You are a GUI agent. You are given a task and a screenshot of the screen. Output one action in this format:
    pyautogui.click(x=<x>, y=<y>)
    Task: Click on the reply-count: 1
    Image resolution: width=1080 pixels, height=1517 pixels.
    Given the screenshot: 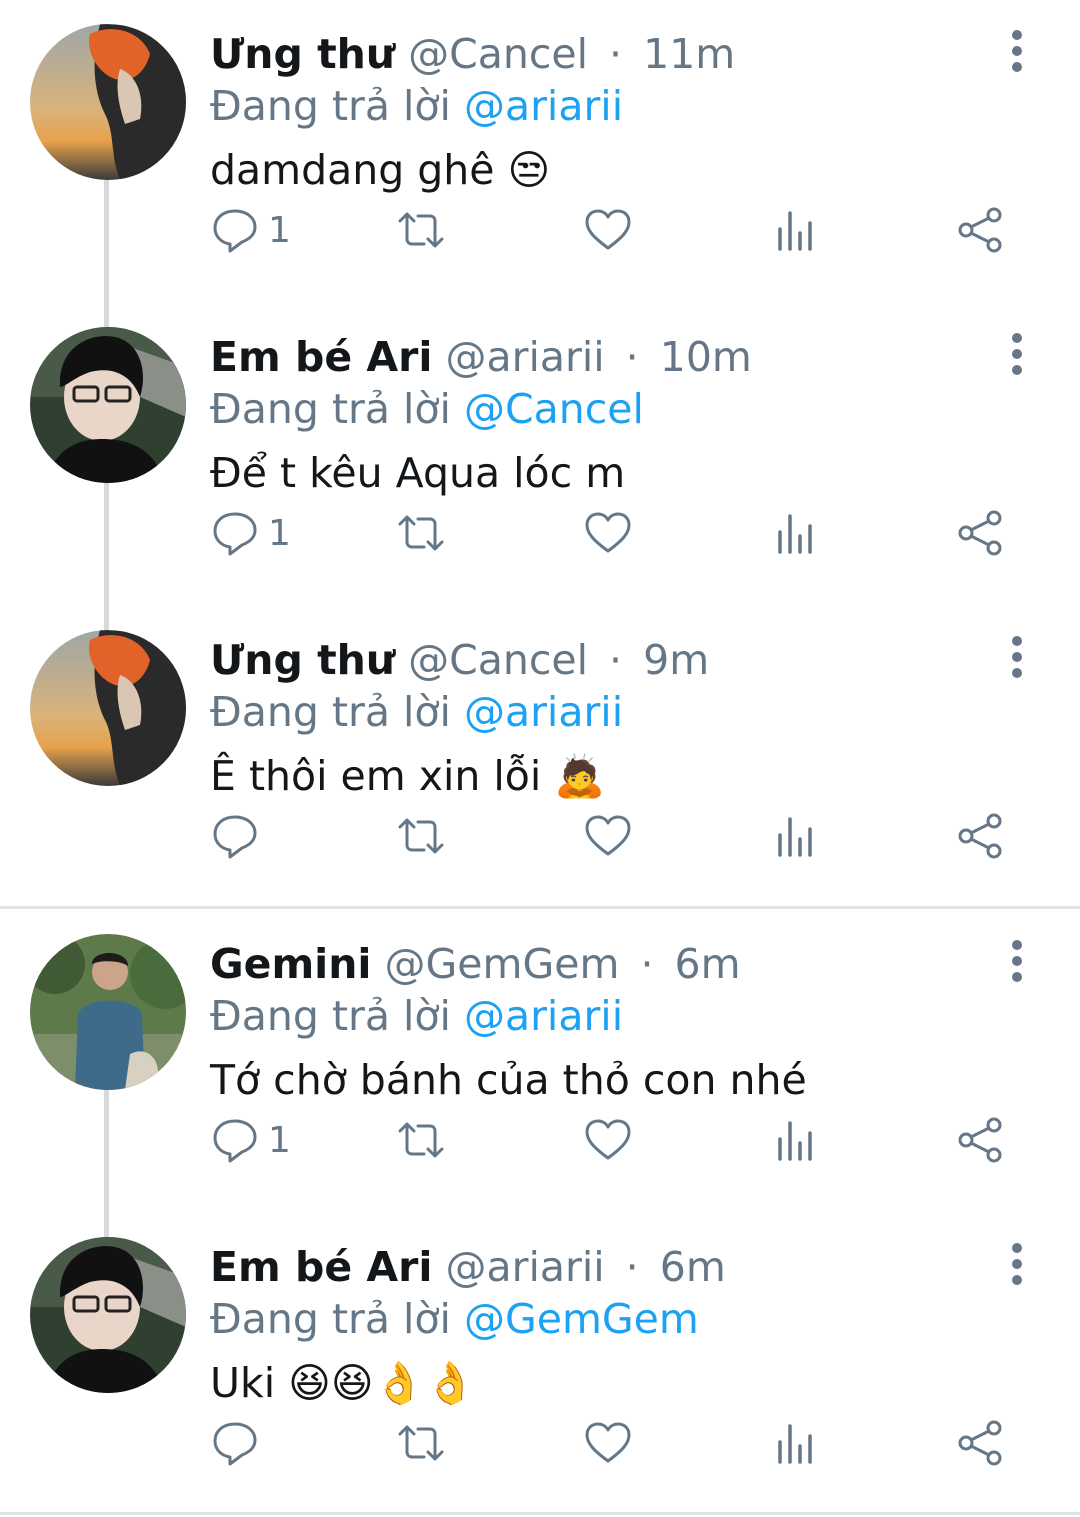 What is the action you would take?
    pyautogui.click(x=279, y=230)
    